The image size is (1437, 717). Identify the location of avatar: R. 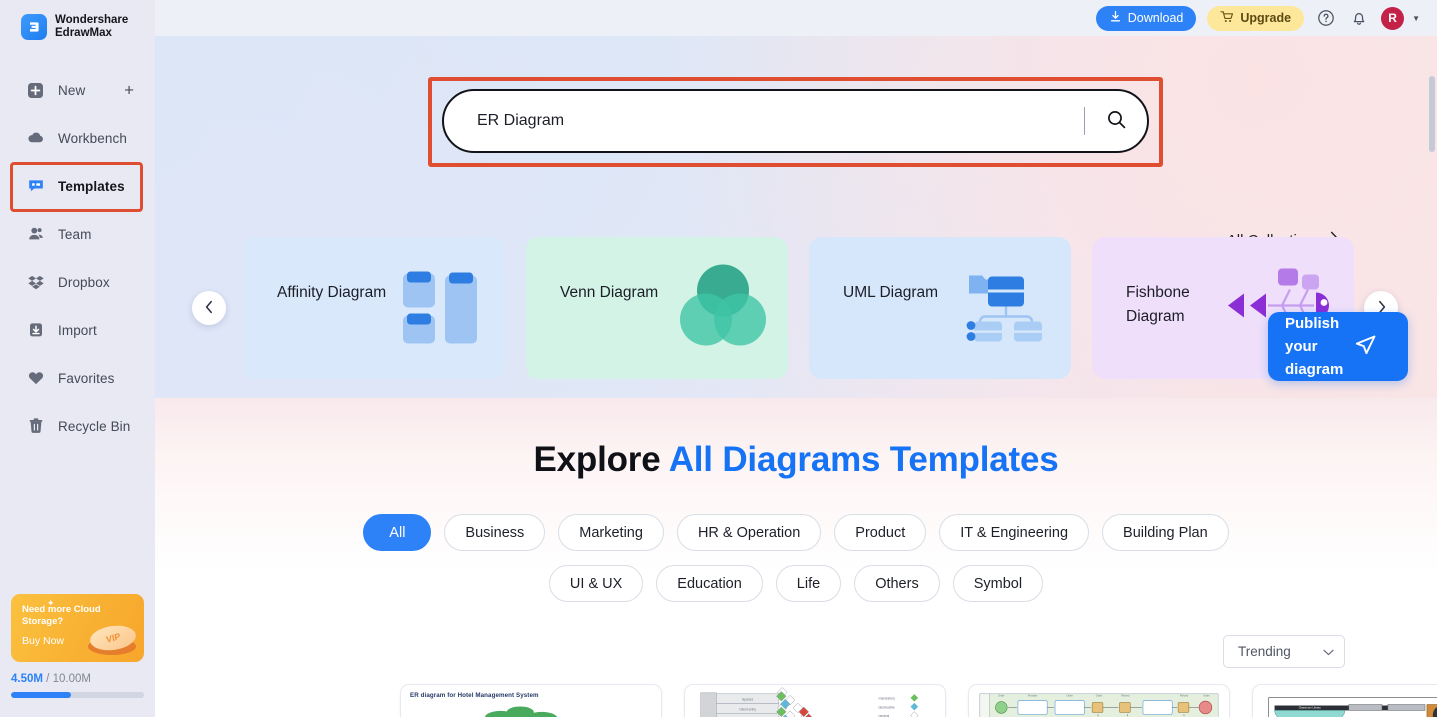
(1393, 18).